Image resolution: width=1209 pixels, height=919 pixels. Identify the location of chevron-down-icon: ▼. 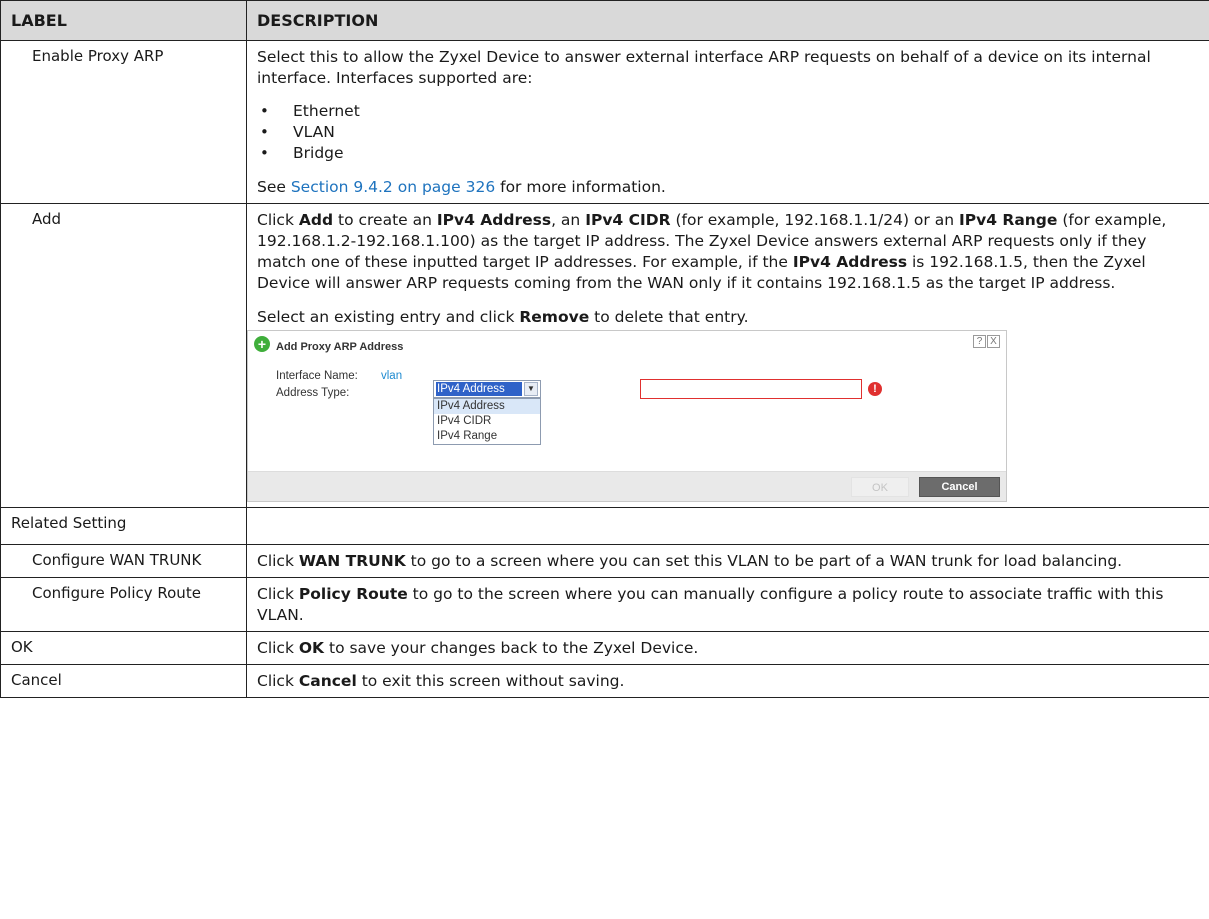
(531, 389).